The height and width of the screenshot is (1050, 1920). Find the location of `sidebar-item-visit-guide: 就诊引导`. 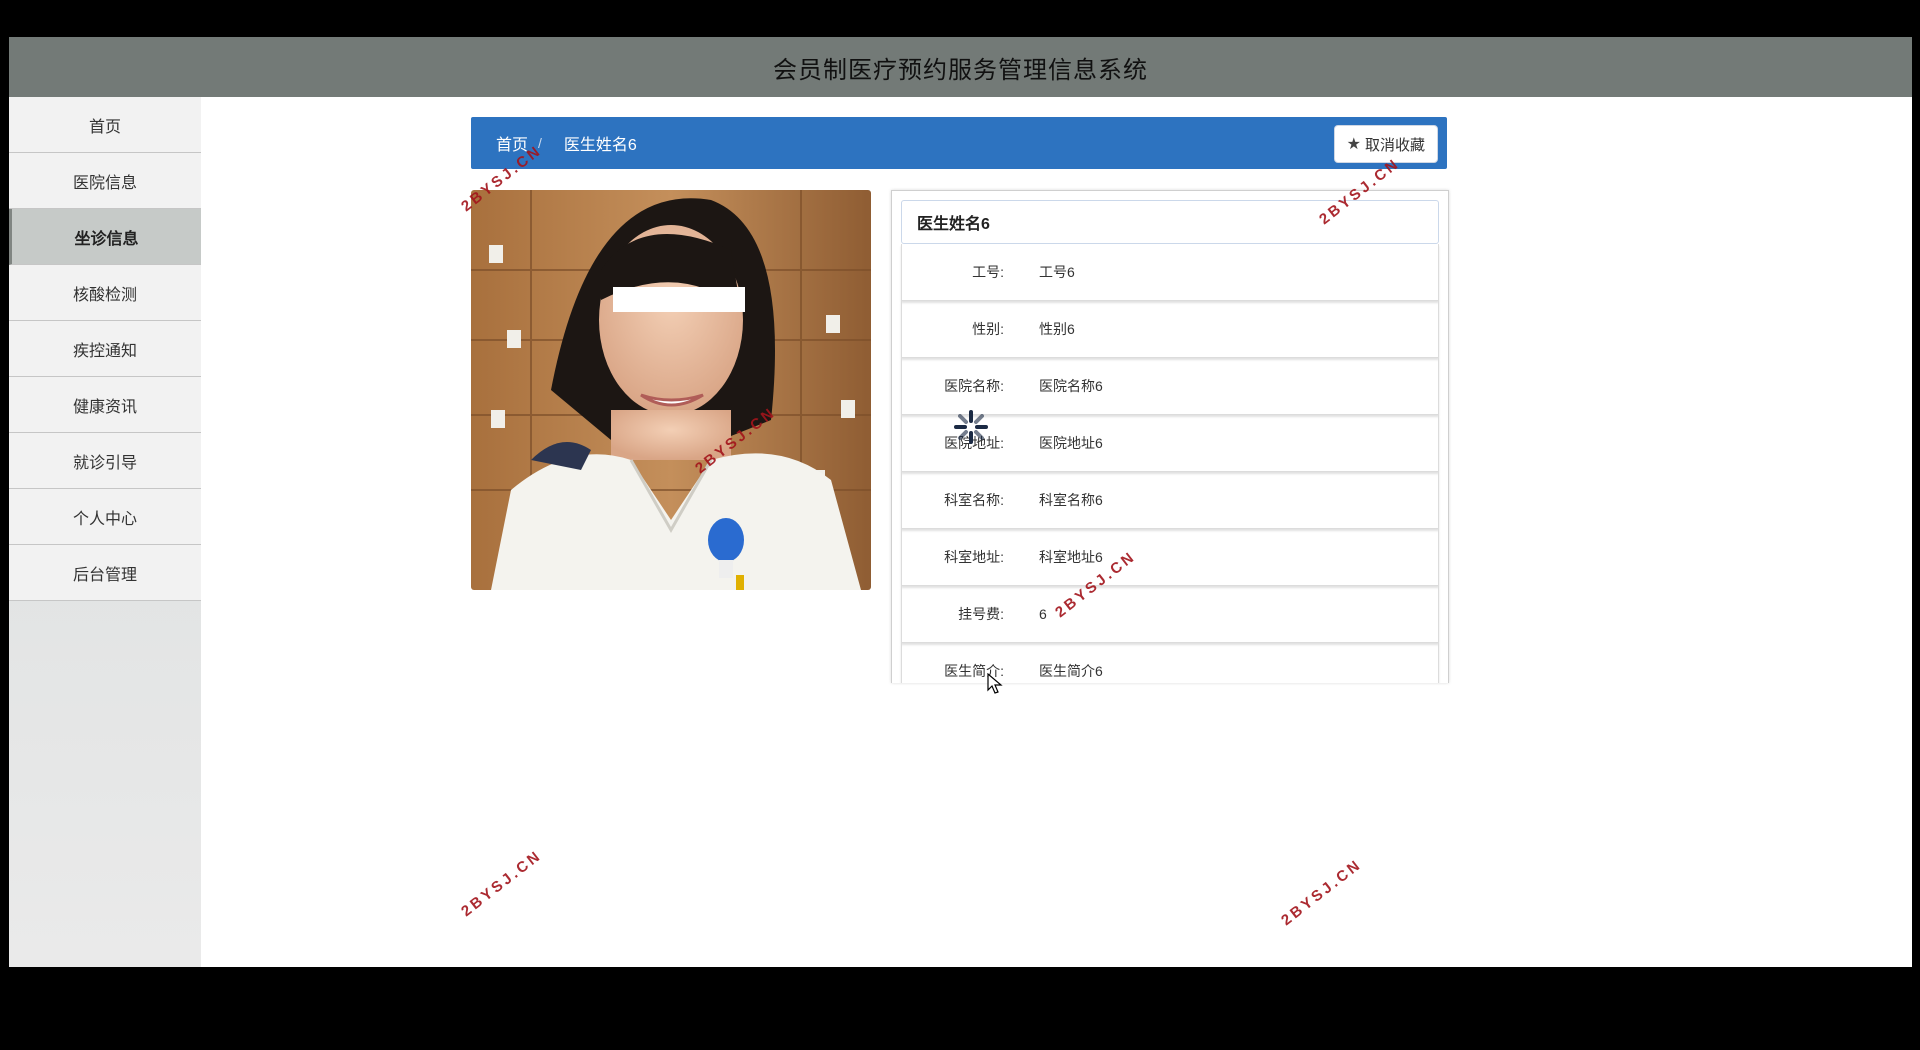

sidebar-item-visit-guide: 就诊引导 is located at coordinates (105, 461).